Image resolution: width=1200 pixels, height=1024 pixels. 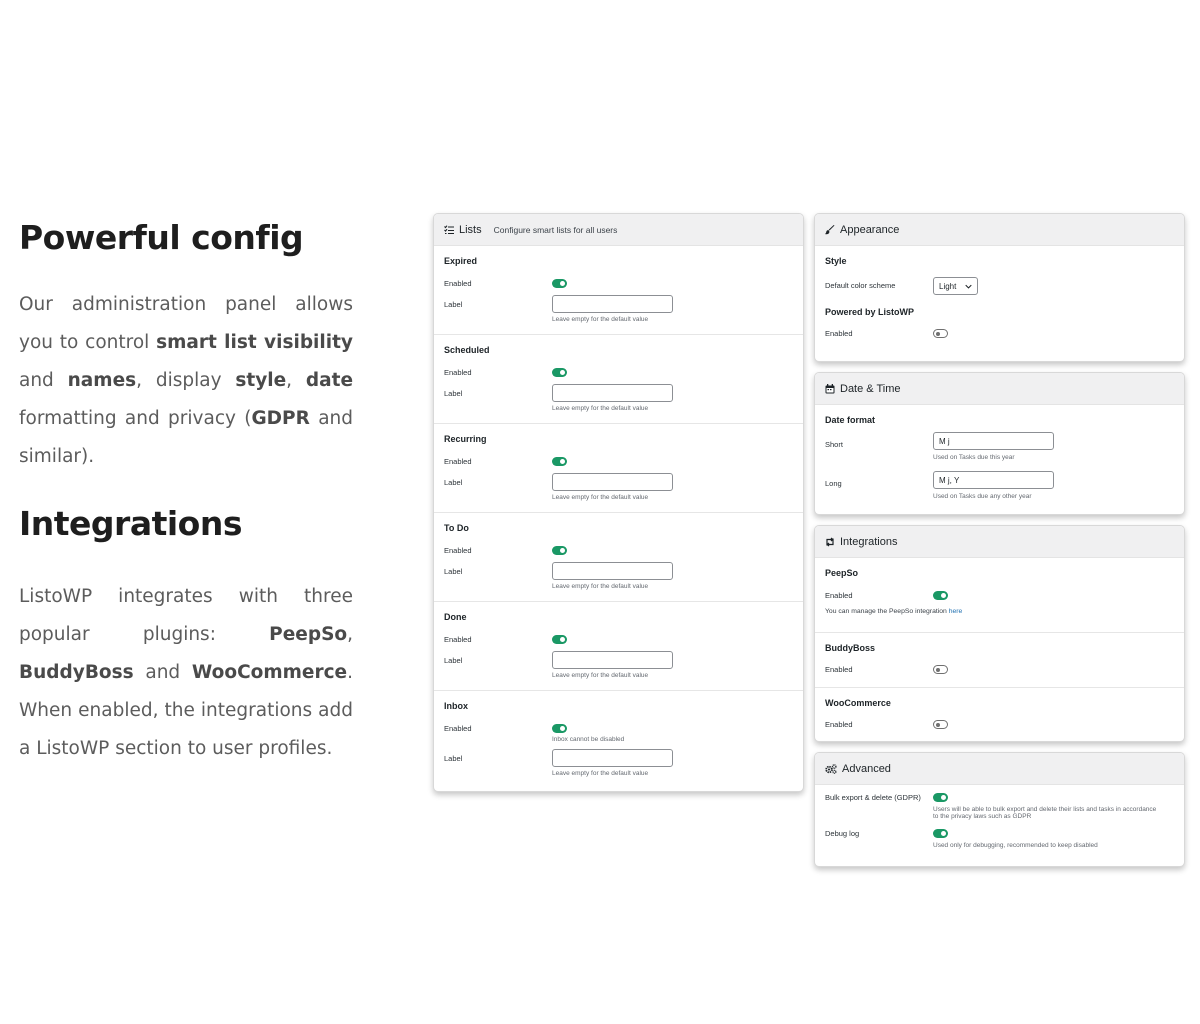 What do you see at coordinates (870, 229) in the screenshot?
I see `appearance-panel-title: Appearance` at bounding box center [870, 229].